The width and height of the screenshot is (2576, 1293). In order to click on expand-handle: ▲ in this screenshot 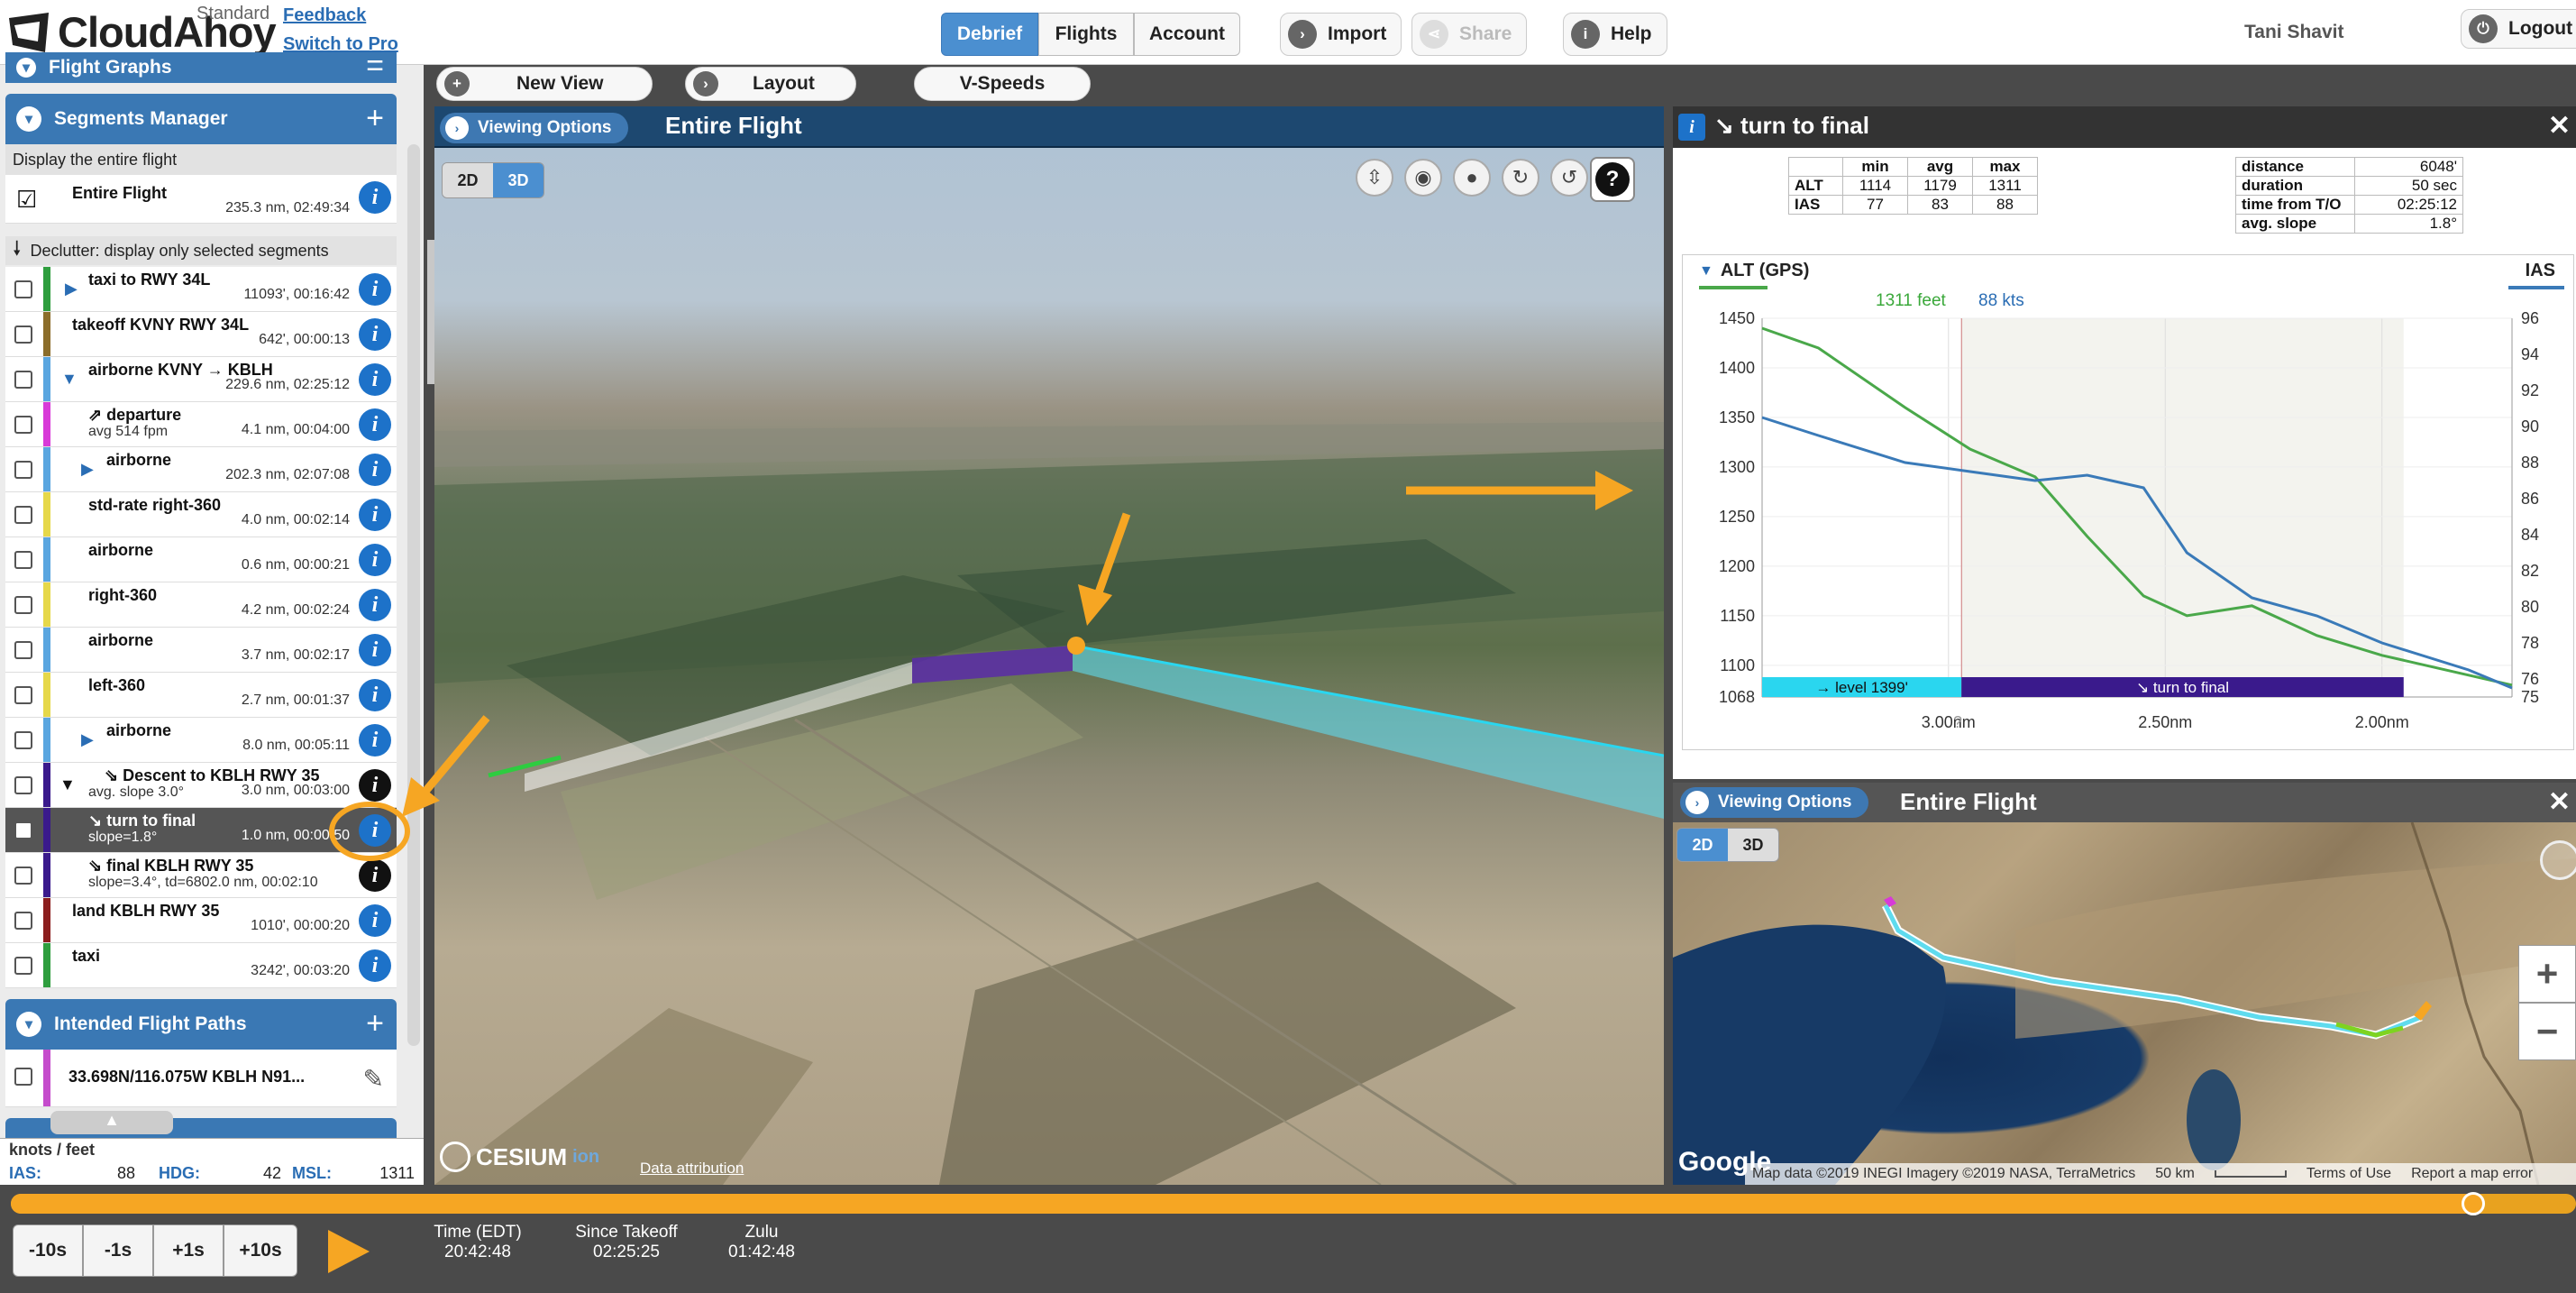, I will do `click(111, 1122)`.